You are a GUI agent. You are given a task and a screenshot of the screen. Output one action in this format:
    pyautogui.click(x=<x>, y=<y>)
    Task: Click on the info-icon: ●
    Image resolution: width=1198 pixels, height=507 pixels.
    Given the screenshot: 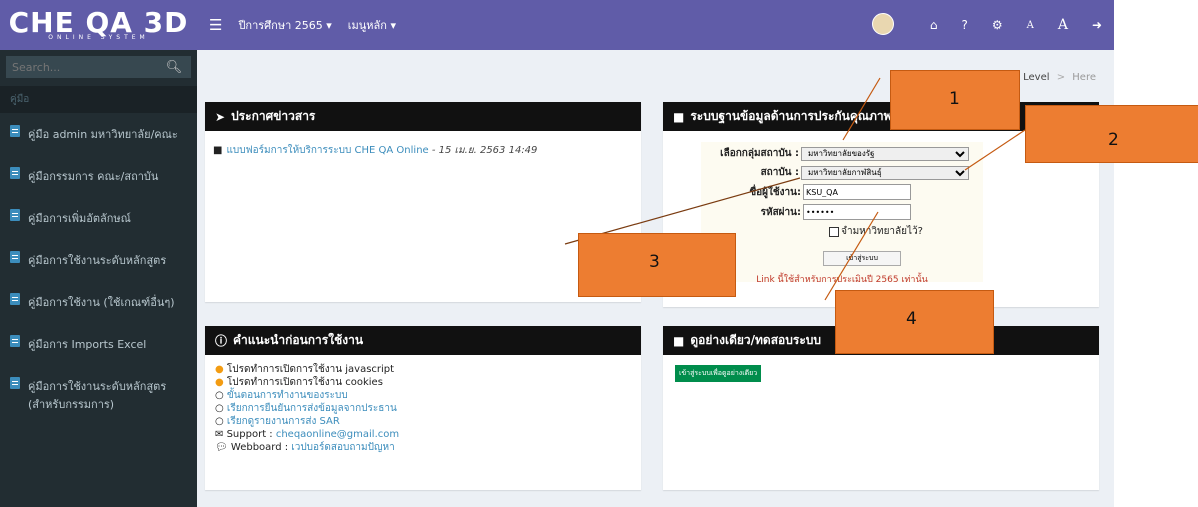 What is the action you would take?
    pyautogui.click(x=219, y=382)
    